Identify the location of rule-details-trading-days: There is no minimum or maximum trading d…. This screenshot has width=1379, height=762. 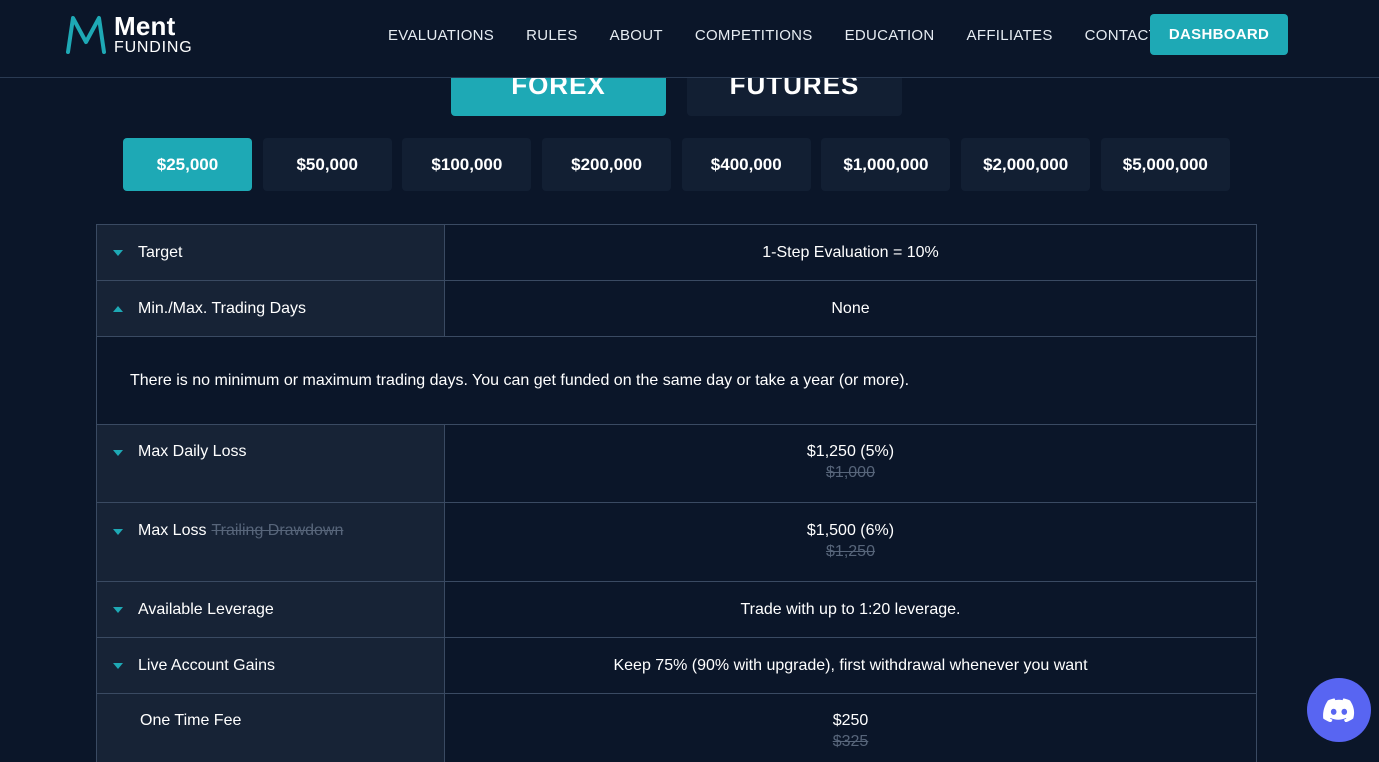
(676, 381).